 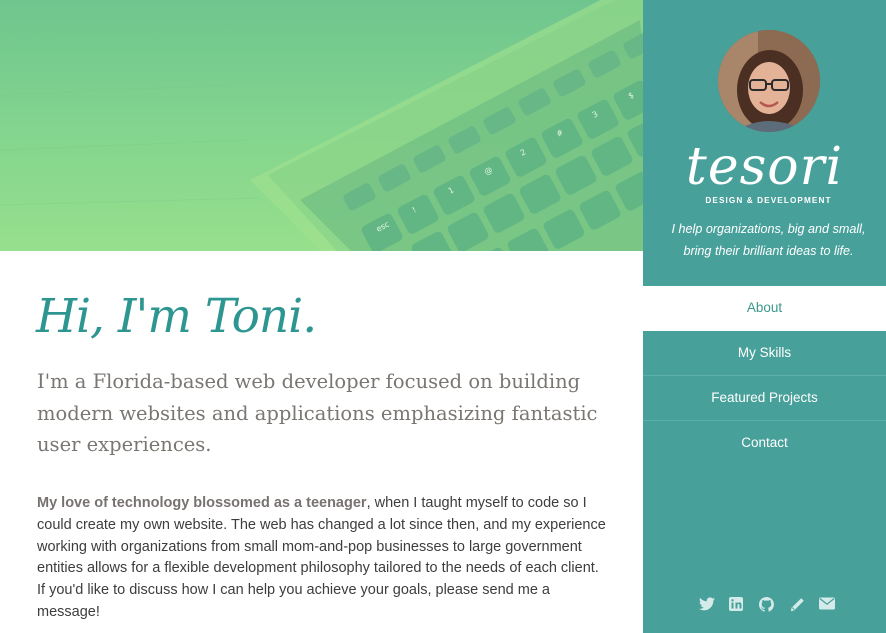 What do you see at coordinates (764, 443) in the screenshot?
I see `nav-item-contact: Contact` at bounding box center [764, 443].